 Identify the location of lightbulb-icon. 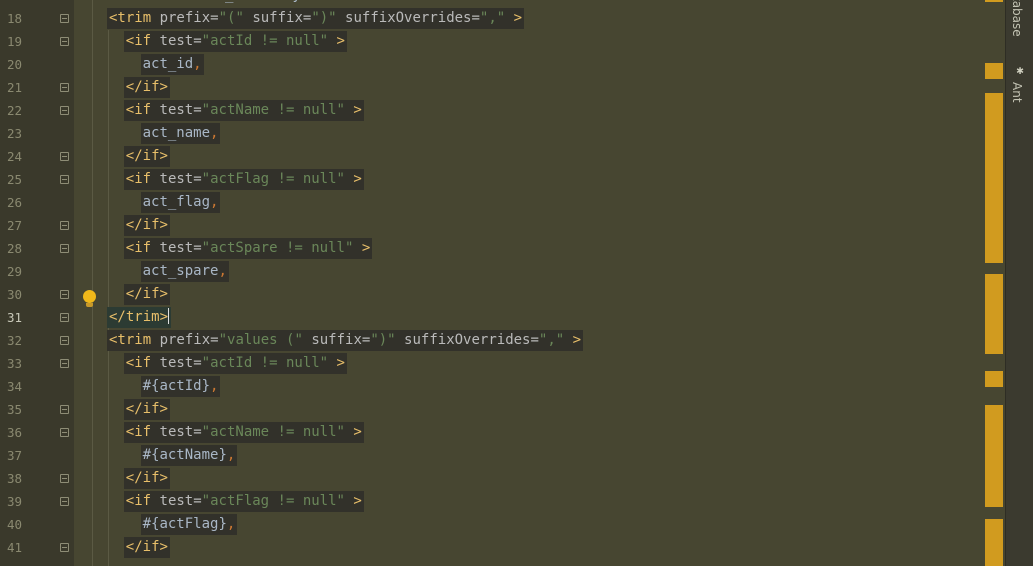
(89, 298).